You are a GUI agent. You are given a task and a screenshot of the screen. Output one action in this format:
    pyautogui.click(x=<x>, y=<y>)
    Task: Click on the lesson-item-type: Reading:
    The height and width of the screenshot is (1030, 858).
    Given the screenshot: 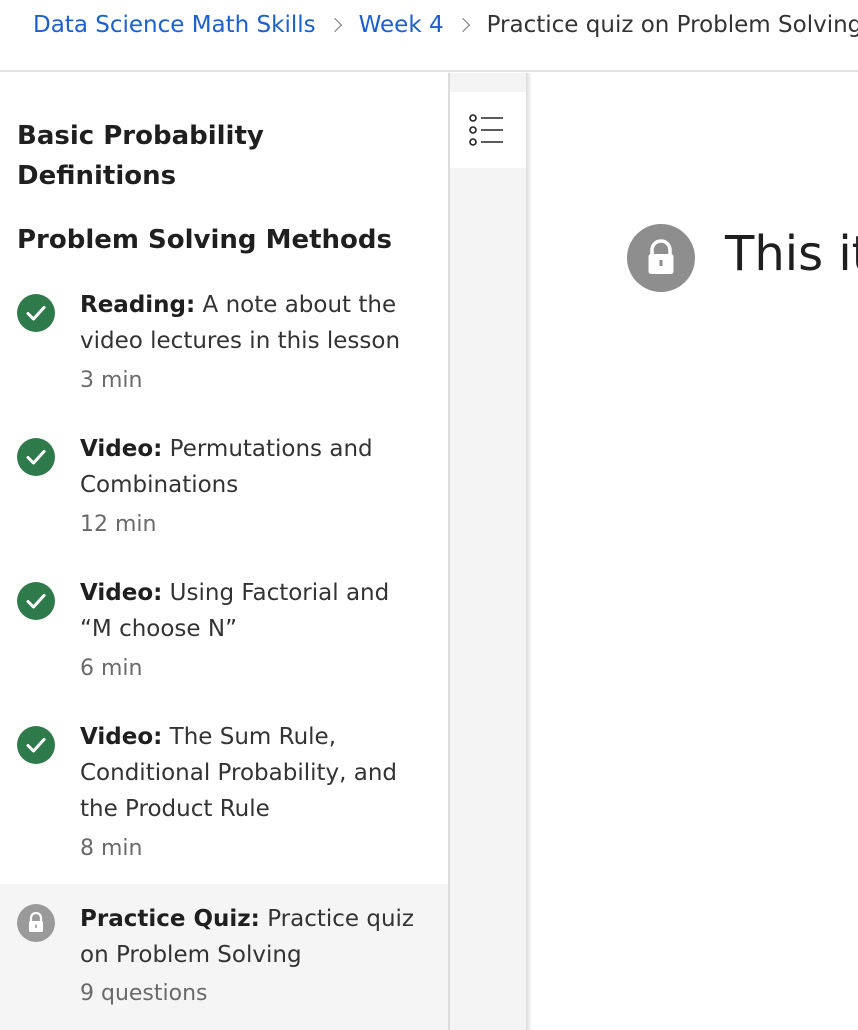 What is the action you would take?
    pyautogui.click(x=138, y=305)
    